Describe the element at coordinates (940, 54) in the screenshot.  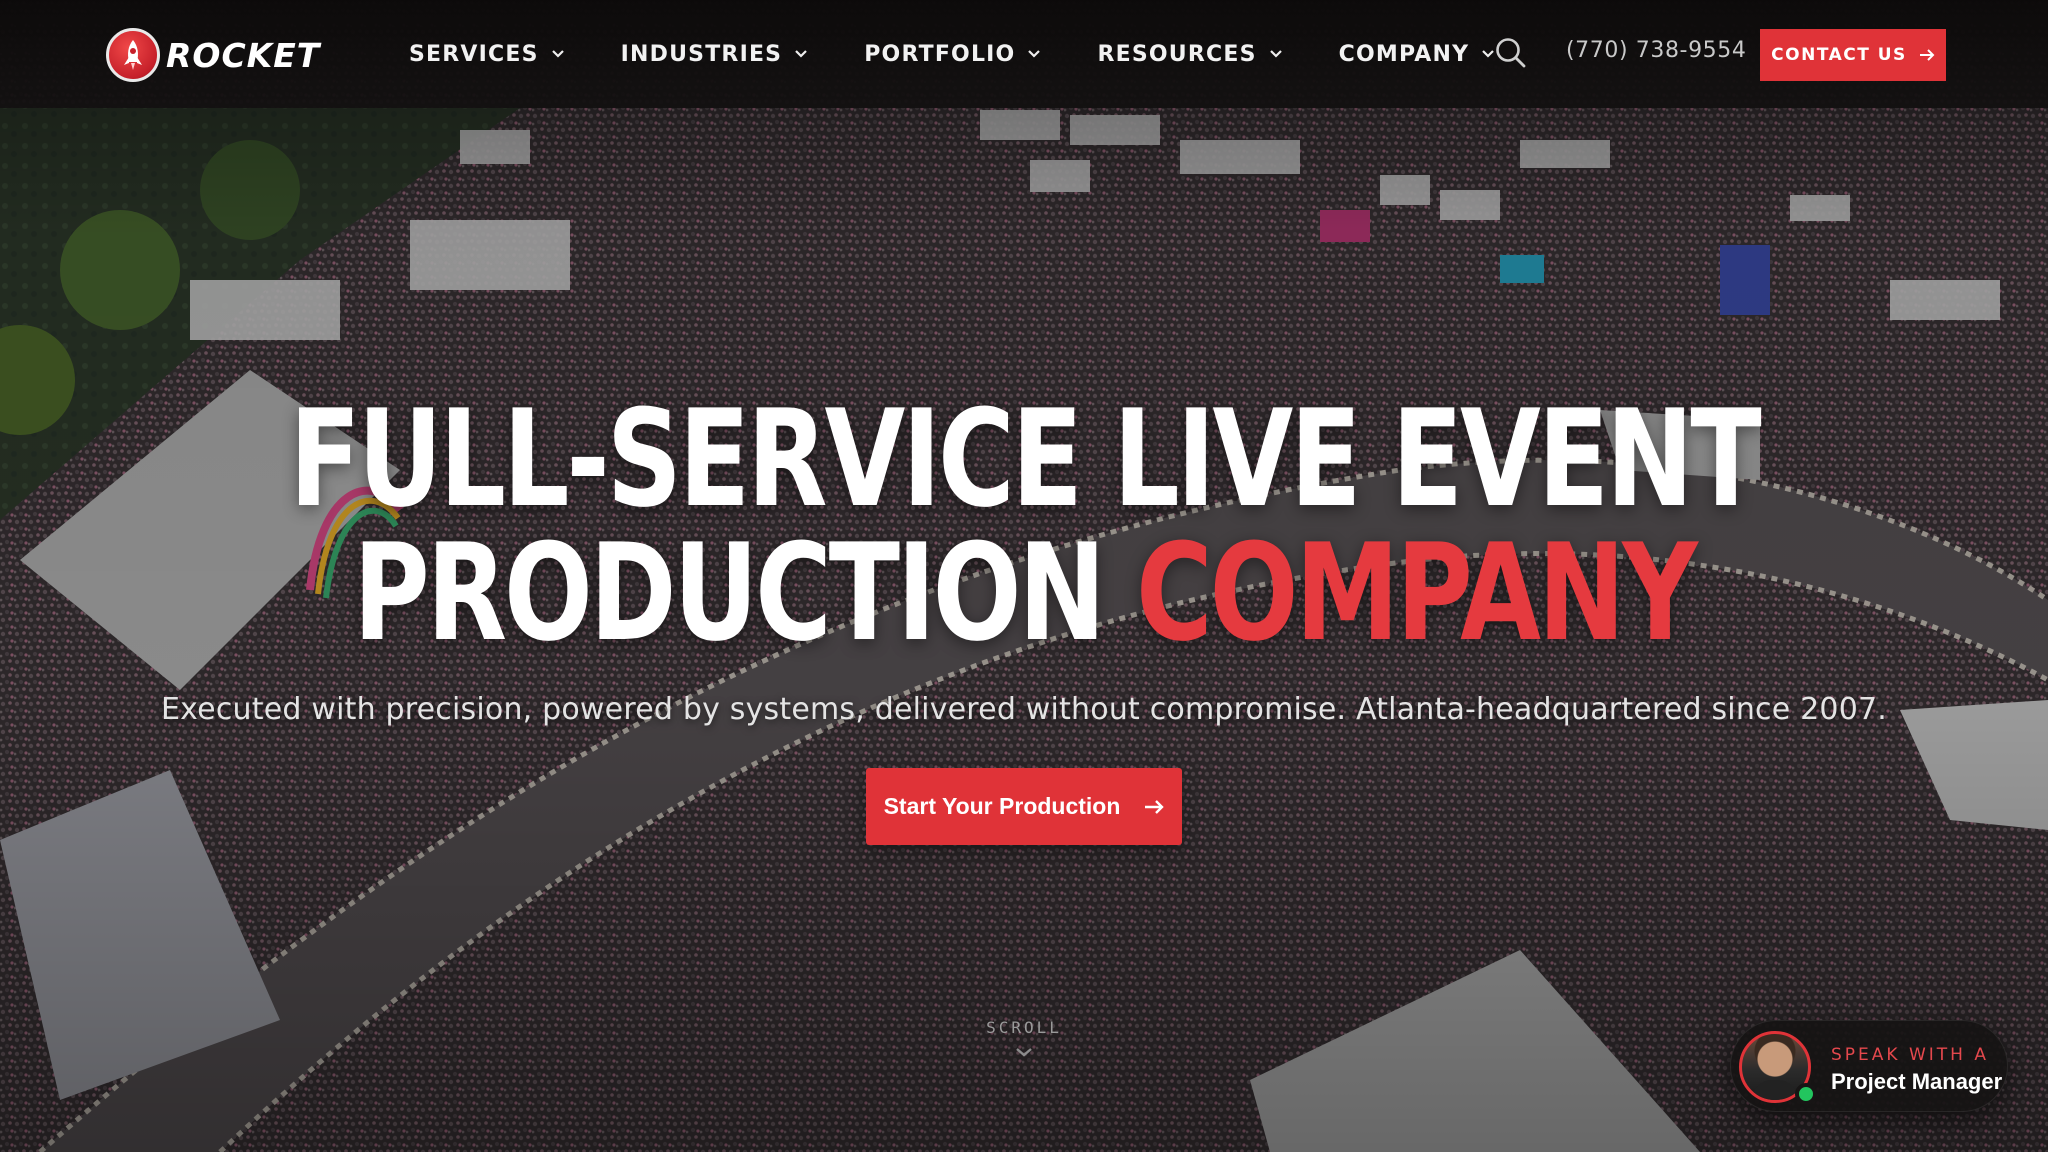
I see `nav-item-label: PORTFOLIO` at that location.